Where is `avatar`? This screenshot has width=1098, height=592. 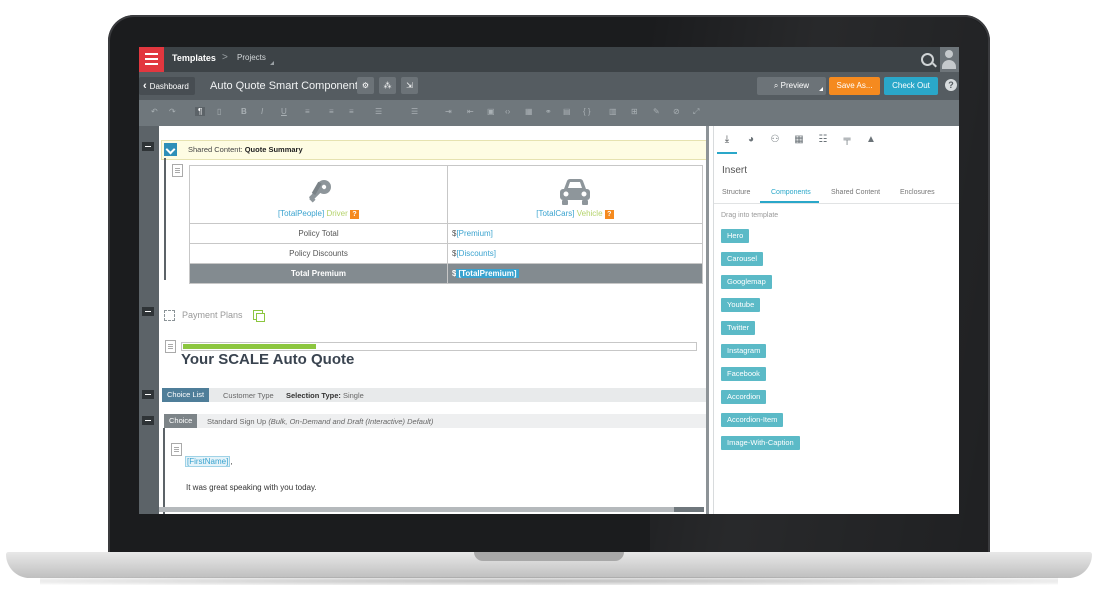
avatar is located at coordinates (949, 59).